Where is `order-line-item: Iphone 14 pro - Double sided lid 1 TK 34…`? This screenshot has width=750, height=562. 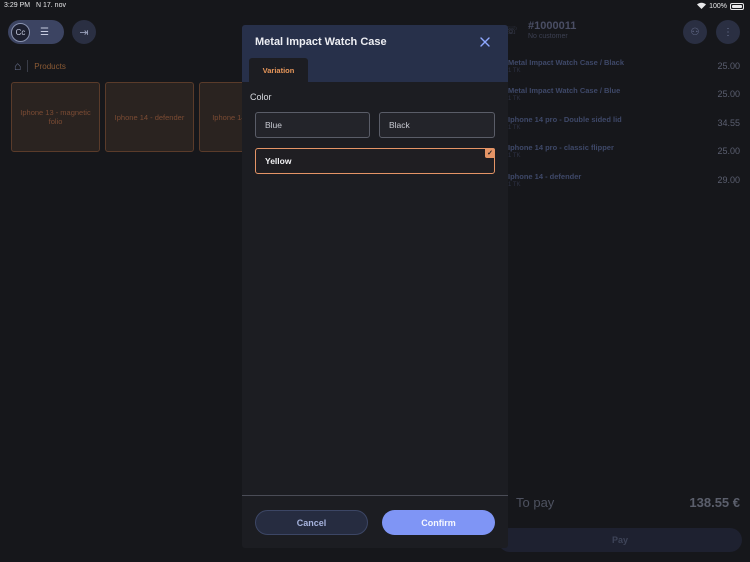 order-line-item: Iphone 14 pro - Double sided lid 1 TK 34… is located at coordinates (624, 125).